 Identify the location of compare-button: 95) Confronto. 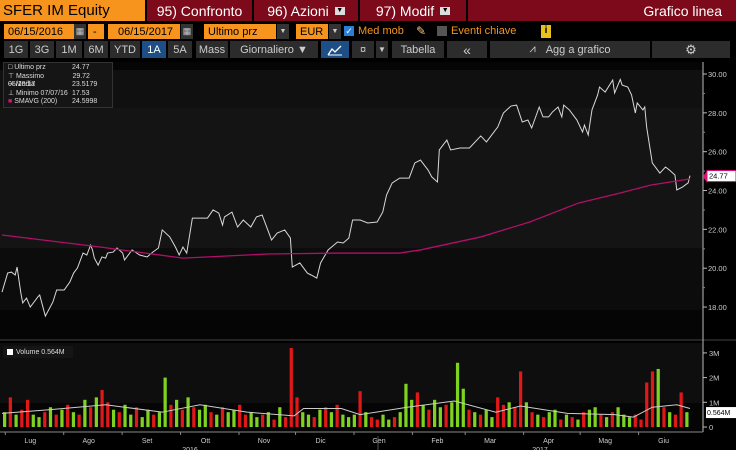
(199, 10).